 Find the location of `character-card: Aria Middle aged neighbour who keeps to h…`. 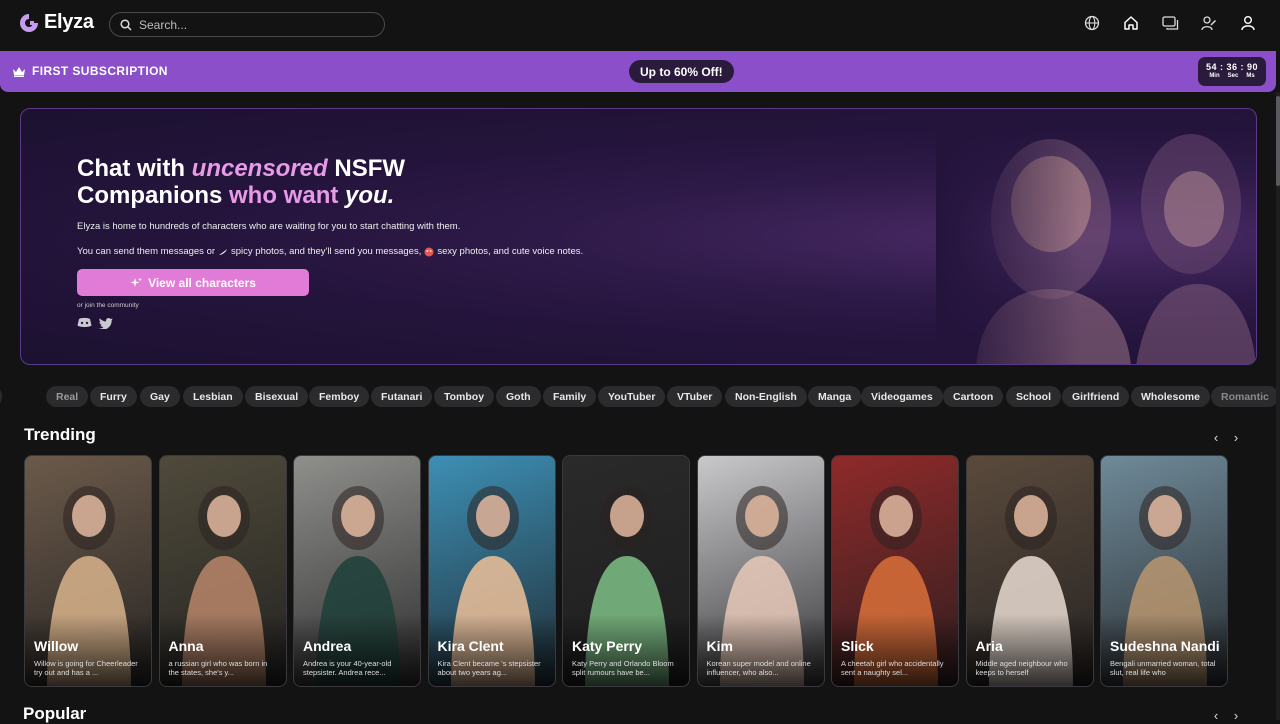

character-card: Aria Middle aged neighbour who keeps to h… is located at coordinates (1029, 571).